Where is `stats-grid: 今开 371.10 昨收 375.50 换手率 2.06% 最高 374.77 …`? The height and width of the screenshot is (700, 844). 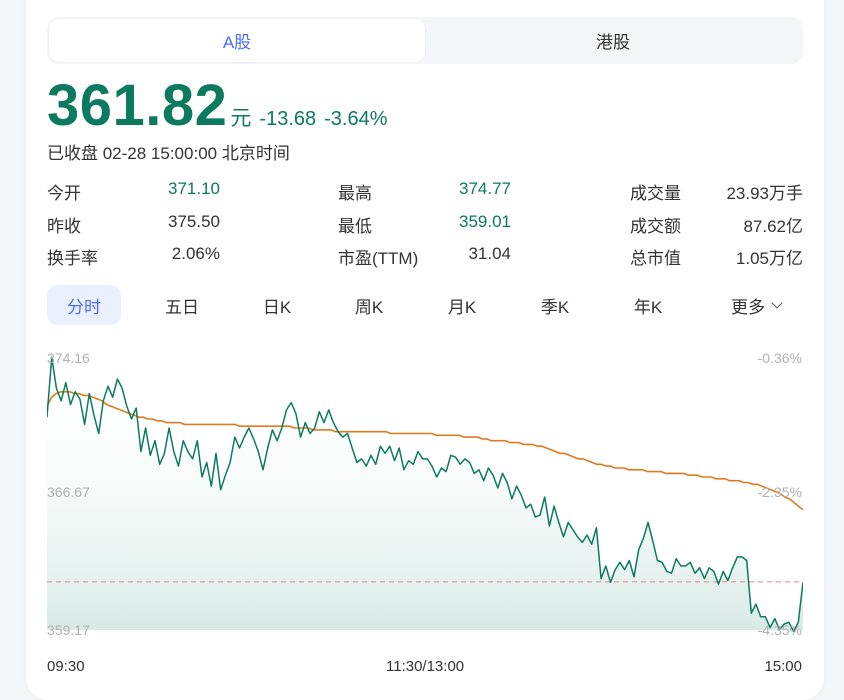
stats-grid: 今开 371.10 昨收 375.50 换手率 2.06% 最高 374.77 … is located at coordinates (425, 224).